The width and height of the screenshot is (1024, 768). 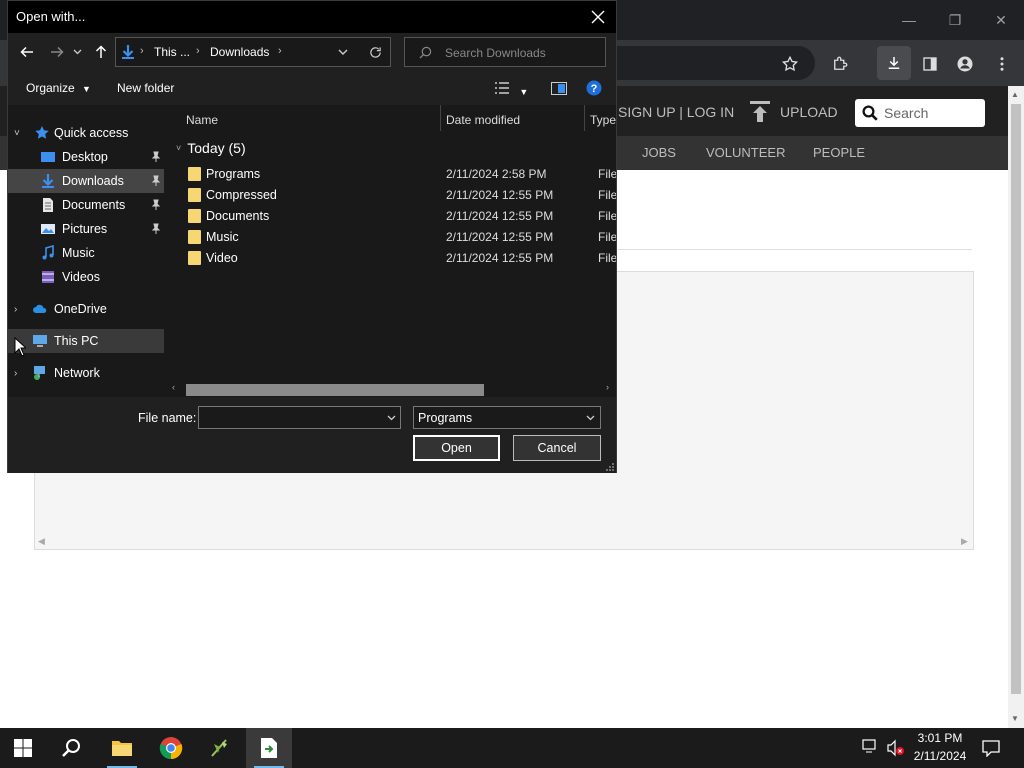 What do you see at coordinates (598, 17) in the screenshot?
I see `close-icon` at bounding box center [598, 17].